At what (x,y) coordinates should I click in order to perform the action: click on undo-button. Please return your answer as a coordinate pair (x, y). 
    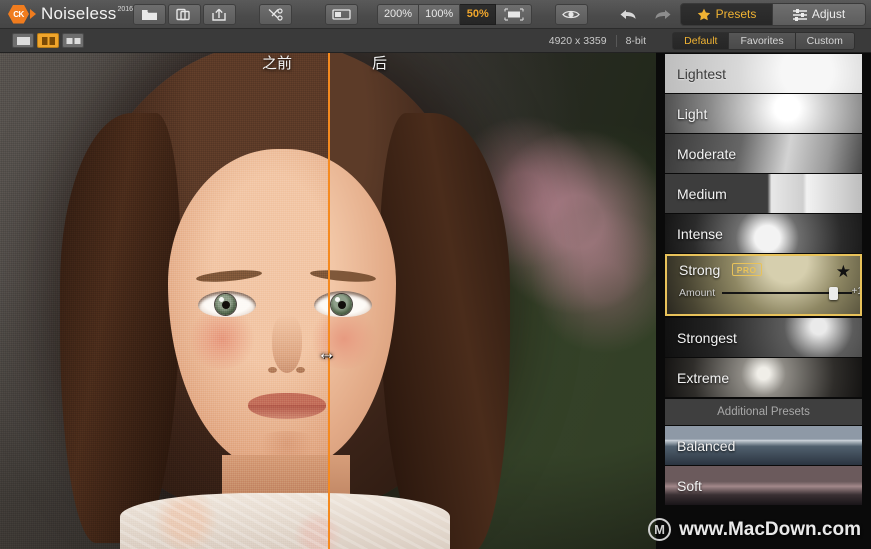
    Looking at the image, I should click on (627, 14).